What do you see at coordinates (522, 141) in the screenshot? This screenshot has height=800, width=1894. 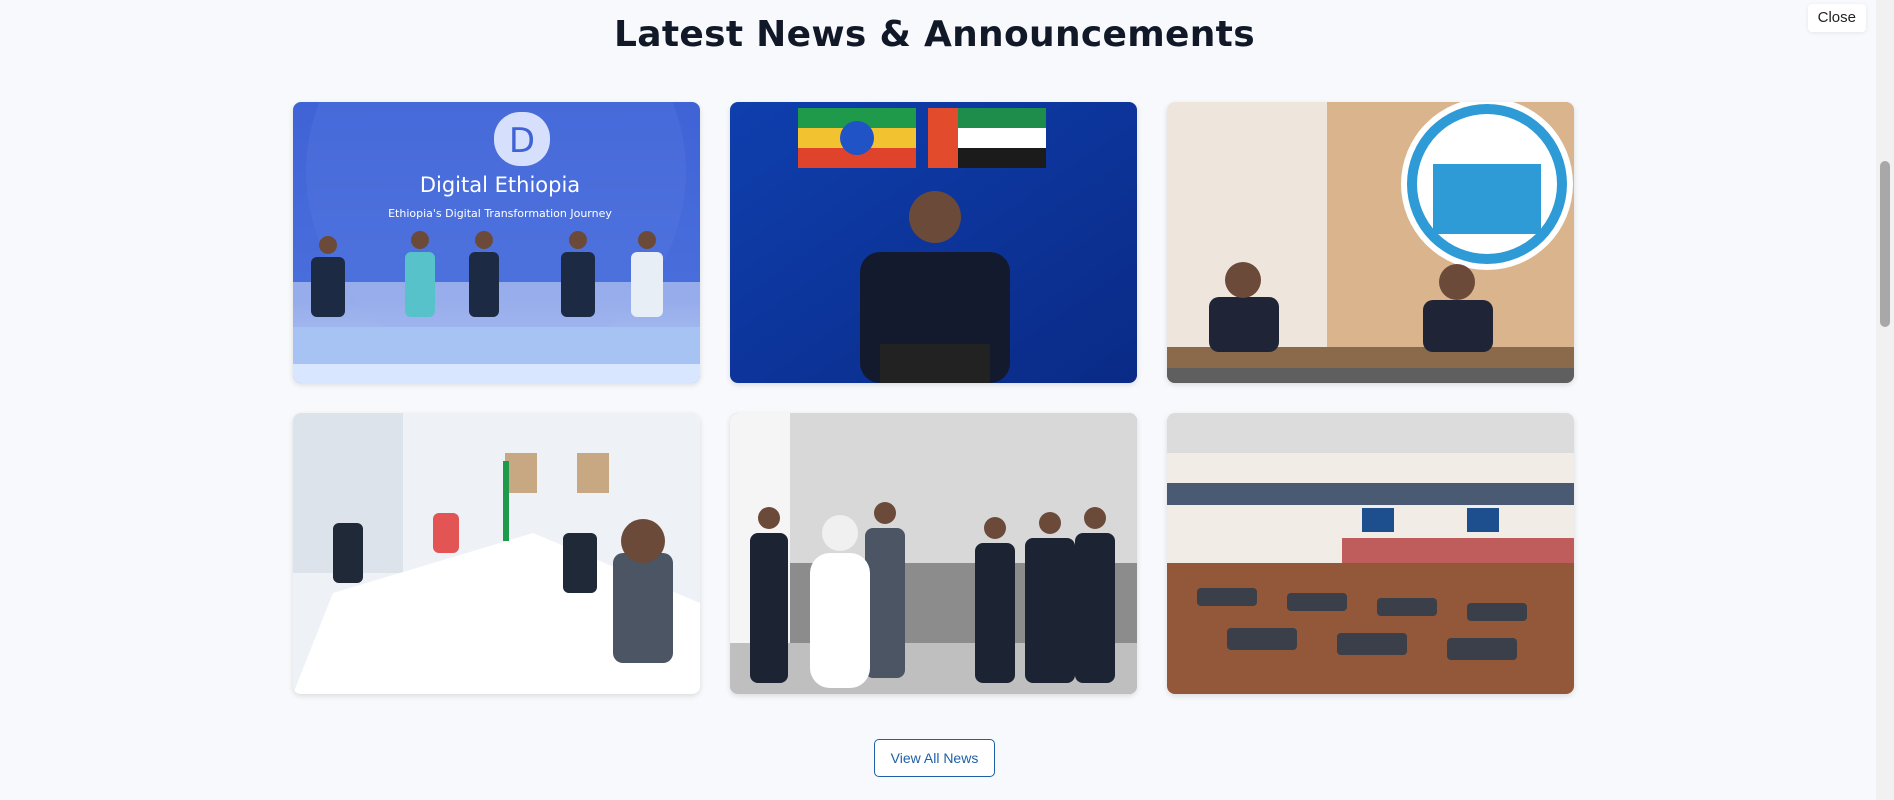 I see `banner-logo-letter: D` at bounding box center [522, 141].